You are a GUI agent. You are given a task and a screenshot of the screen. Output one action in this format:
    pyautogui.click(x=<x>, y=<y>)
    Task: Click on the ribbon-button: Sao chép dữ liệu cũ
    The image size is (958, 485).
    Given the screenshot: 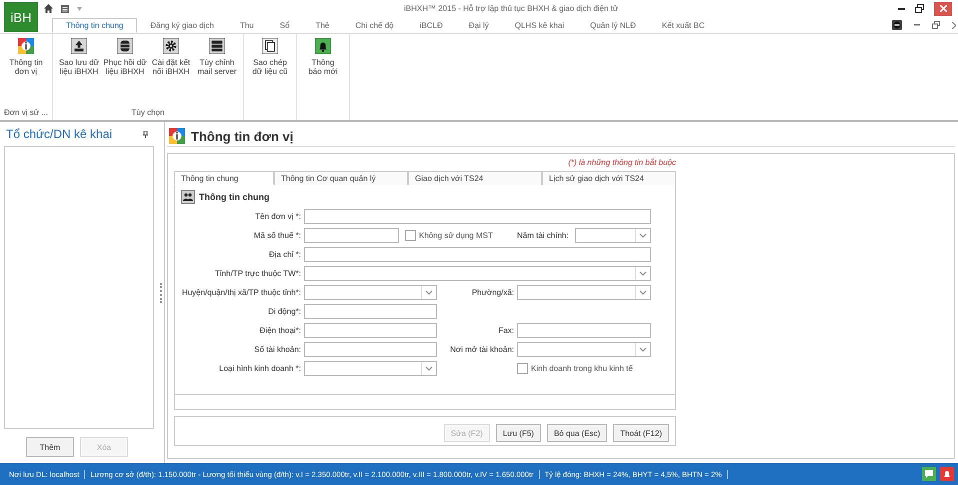 What is the action you would take?
    pyautogui.click(x=270, y=67)
    